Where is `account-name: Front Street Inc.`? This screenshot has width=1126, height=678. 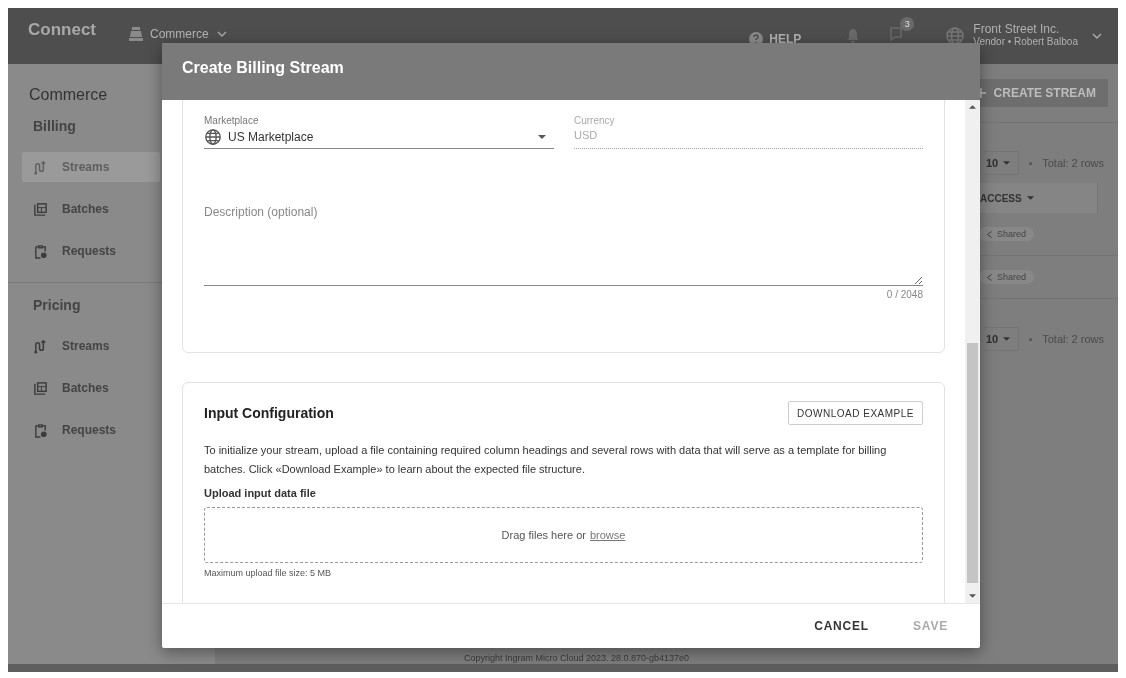
account-name: Front Street Inc. is located at coordinates (1017, 28).